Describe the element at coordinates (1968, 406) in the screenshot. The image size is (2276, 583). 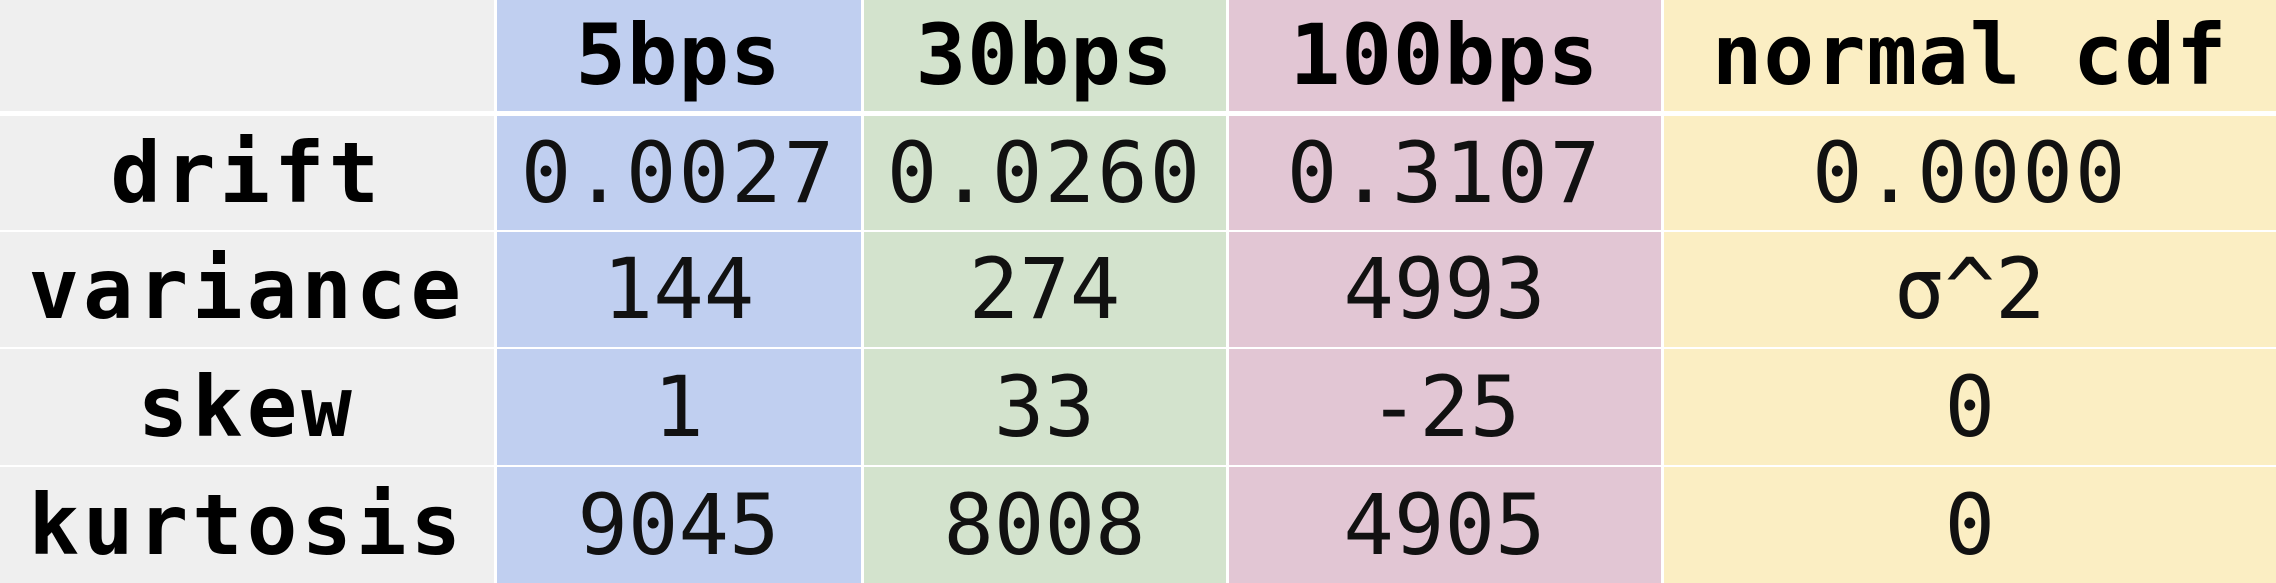
I see `cell-skew-normal-cdf: 0` at that location.